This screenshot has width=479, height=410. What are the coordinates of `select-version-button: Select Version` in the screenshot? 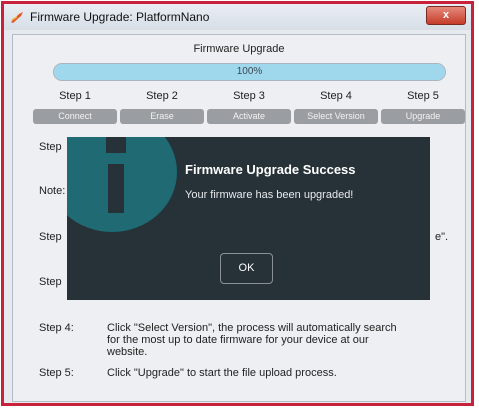 It's located at (336, 116).